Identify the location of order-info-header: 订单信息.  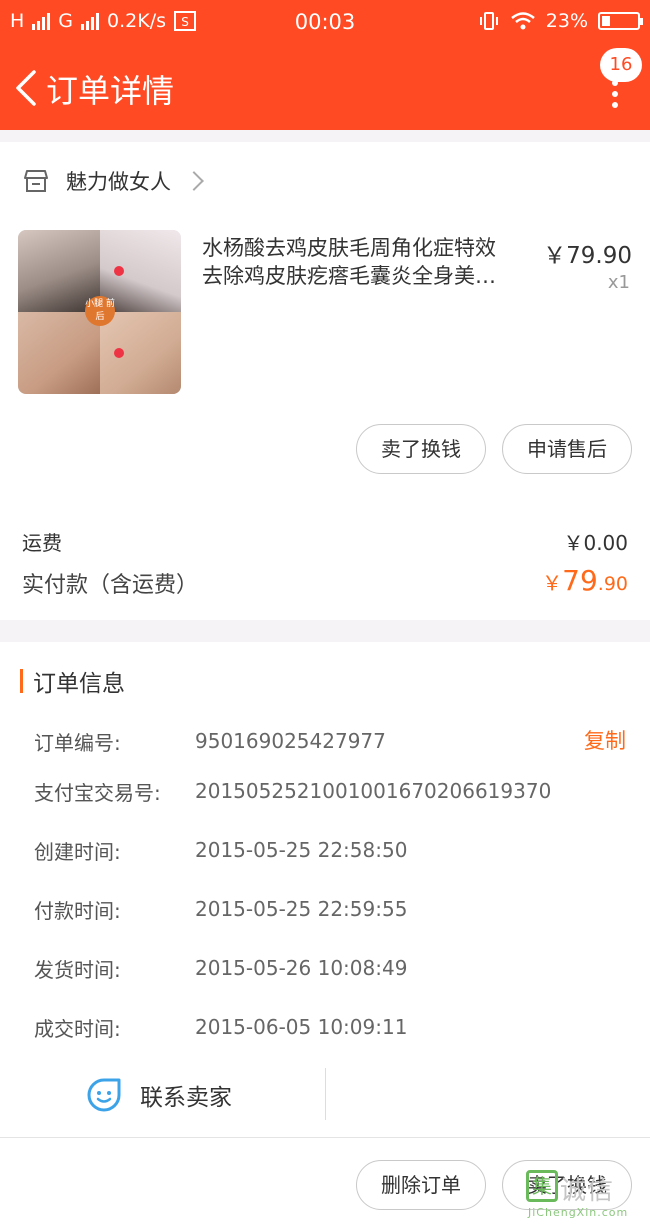
(72, 681).